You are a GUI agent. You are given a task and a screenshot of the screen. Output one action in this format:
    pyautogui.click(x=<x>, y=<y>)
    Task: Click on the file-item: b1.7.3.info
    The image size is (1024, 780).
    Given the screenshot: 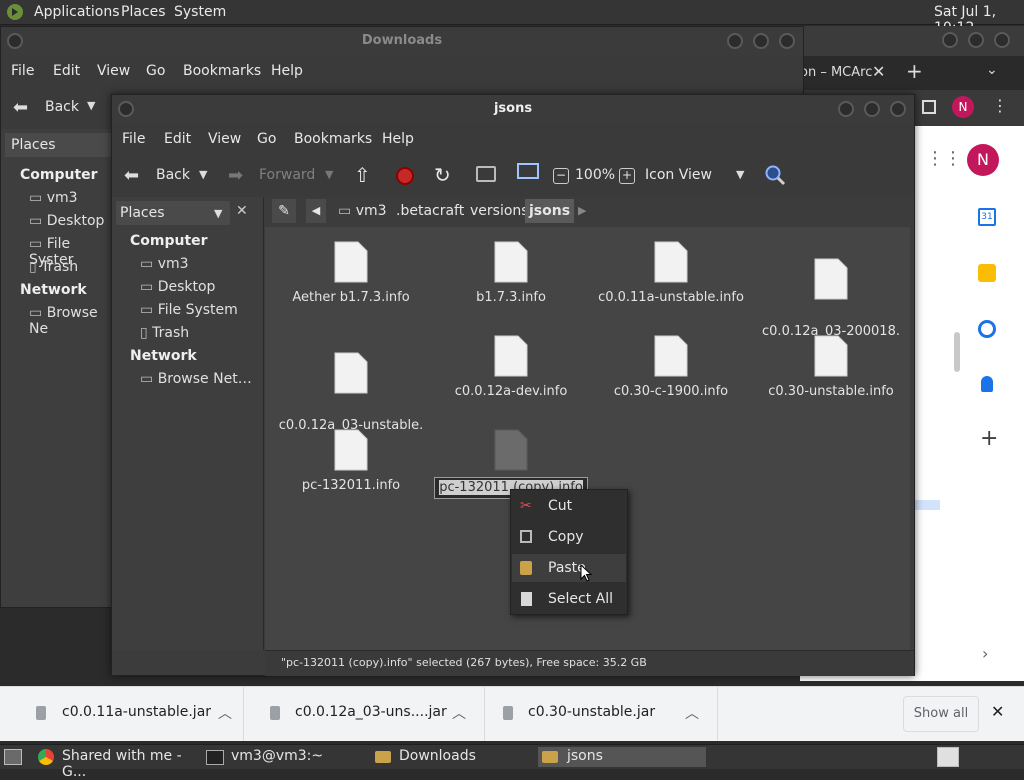 What is the action you would take?
    pyautogui.click(x=511, y=273)
    